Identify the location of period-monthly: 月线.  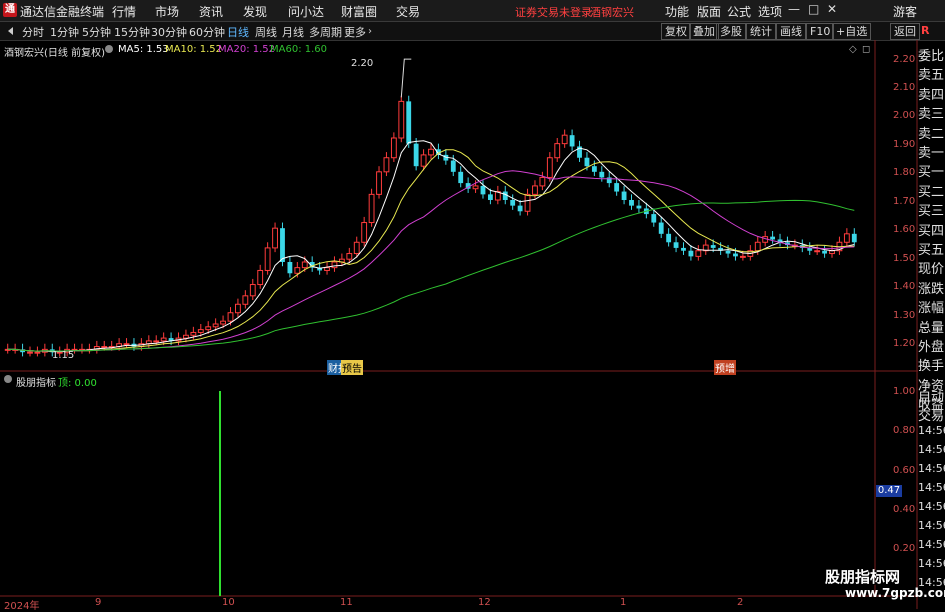
(293, 32).